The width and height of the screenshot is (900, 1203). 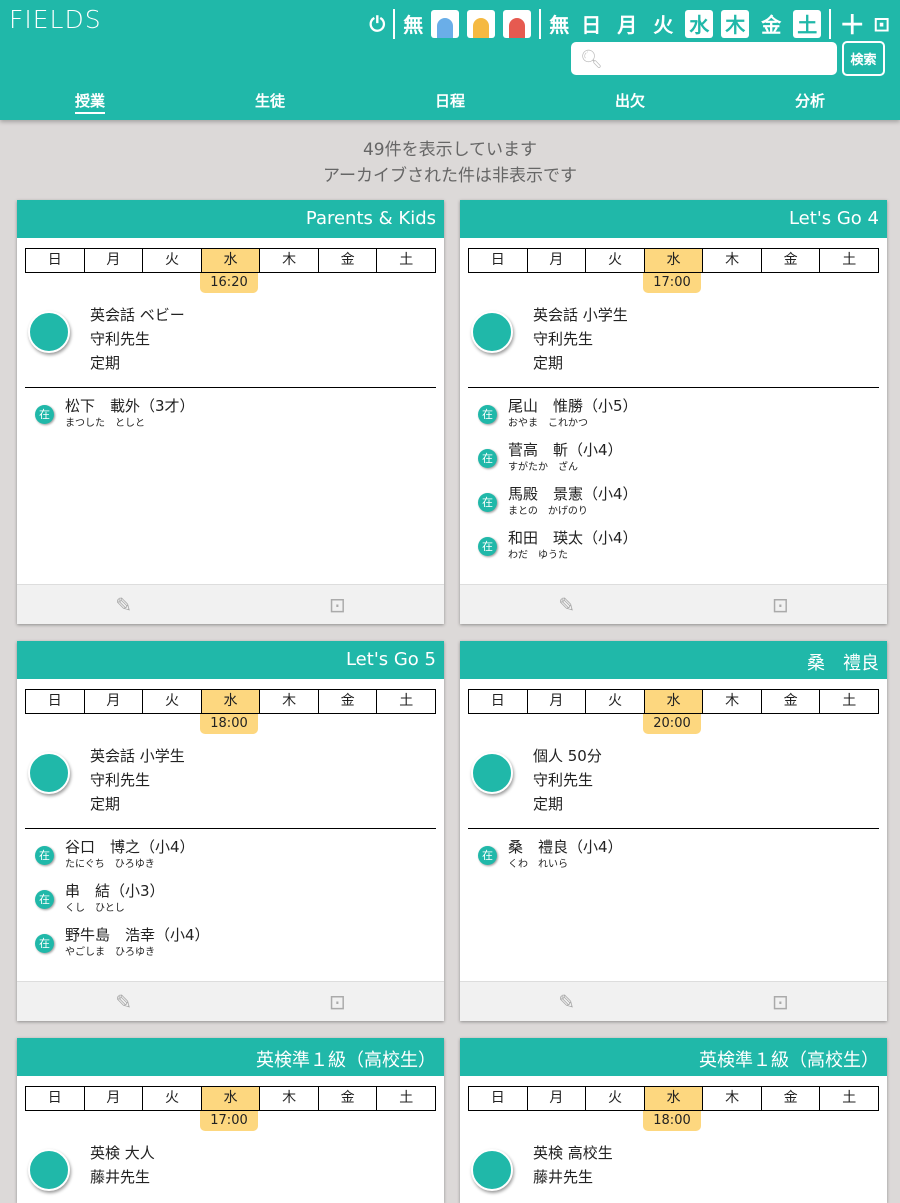 I want to click on teacher-filter-none: 無, so click(x=413, y=23).